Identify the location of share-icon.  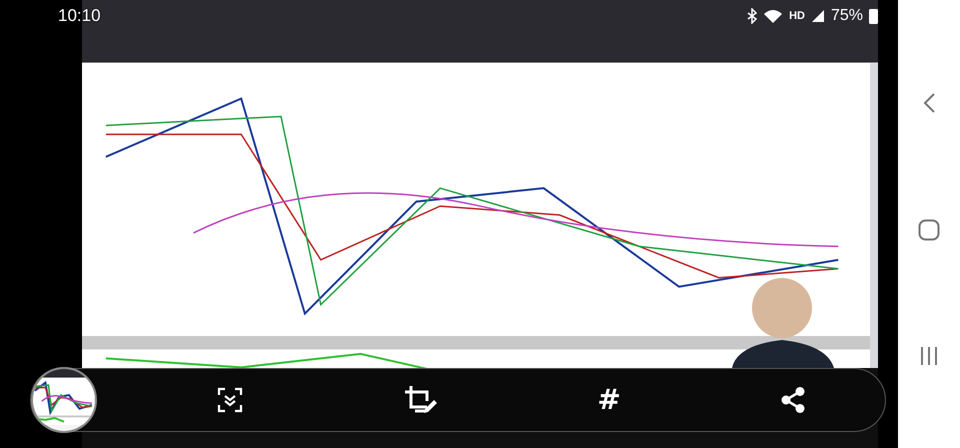
(792, 400).